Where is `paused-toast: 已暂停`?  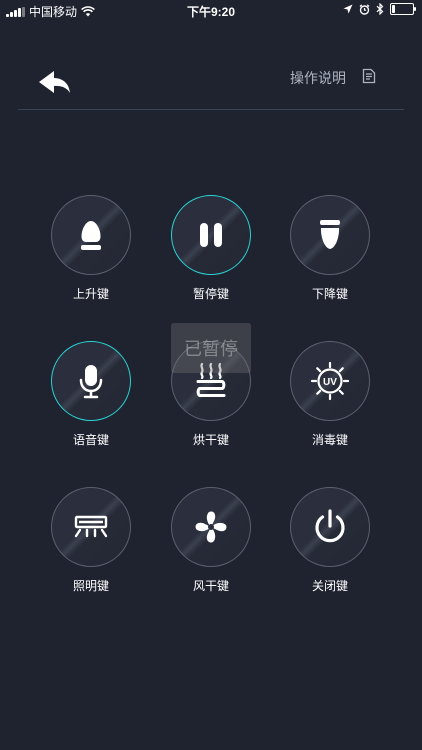 paused-toast: 已暂停 is located at coordinates (211, 348).